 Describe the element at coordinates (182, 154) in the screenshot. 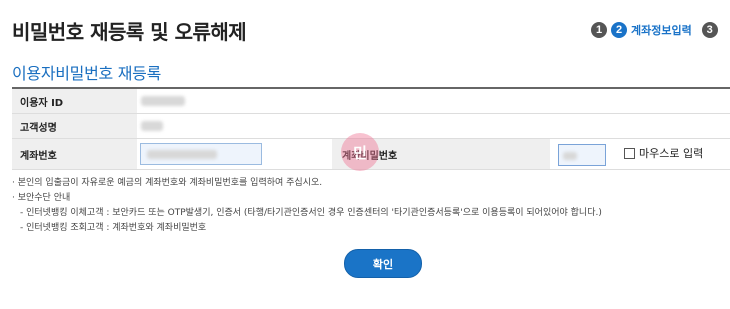

I see `masked-account-number` at that location.